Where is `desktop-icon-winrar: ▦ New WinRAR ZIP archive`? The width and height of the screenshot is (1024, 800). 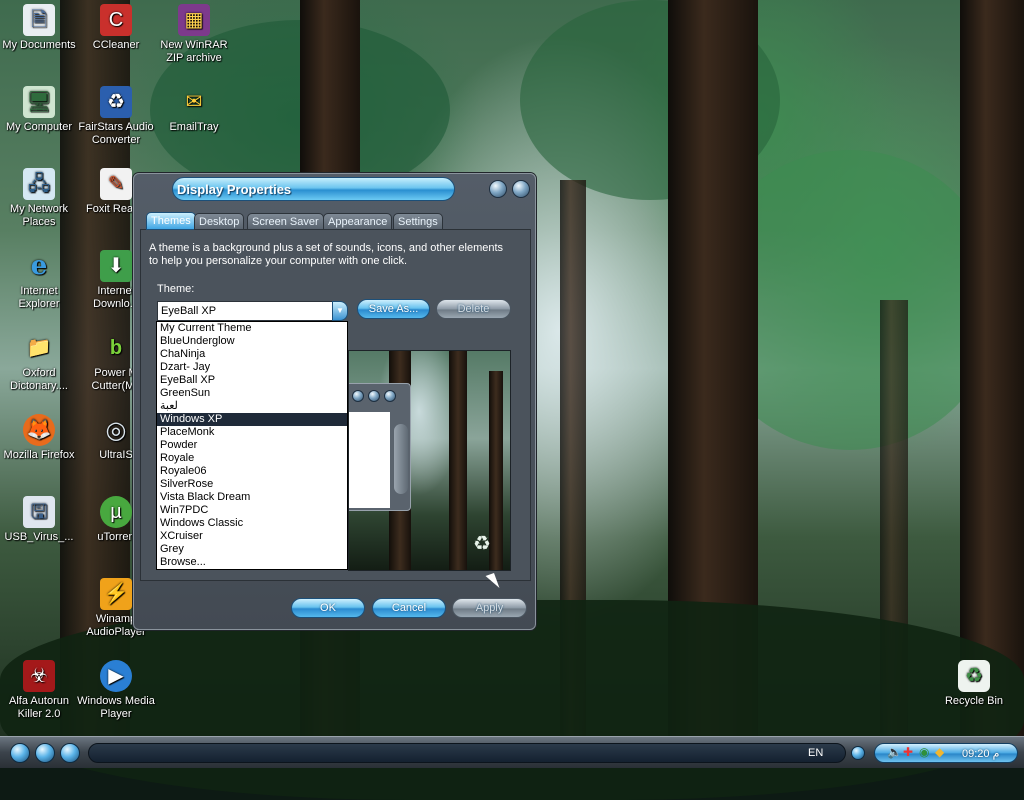
desktop-icon-winrar: ▦ New WinRAR ZIP archive is located at coordinates (194, 34).